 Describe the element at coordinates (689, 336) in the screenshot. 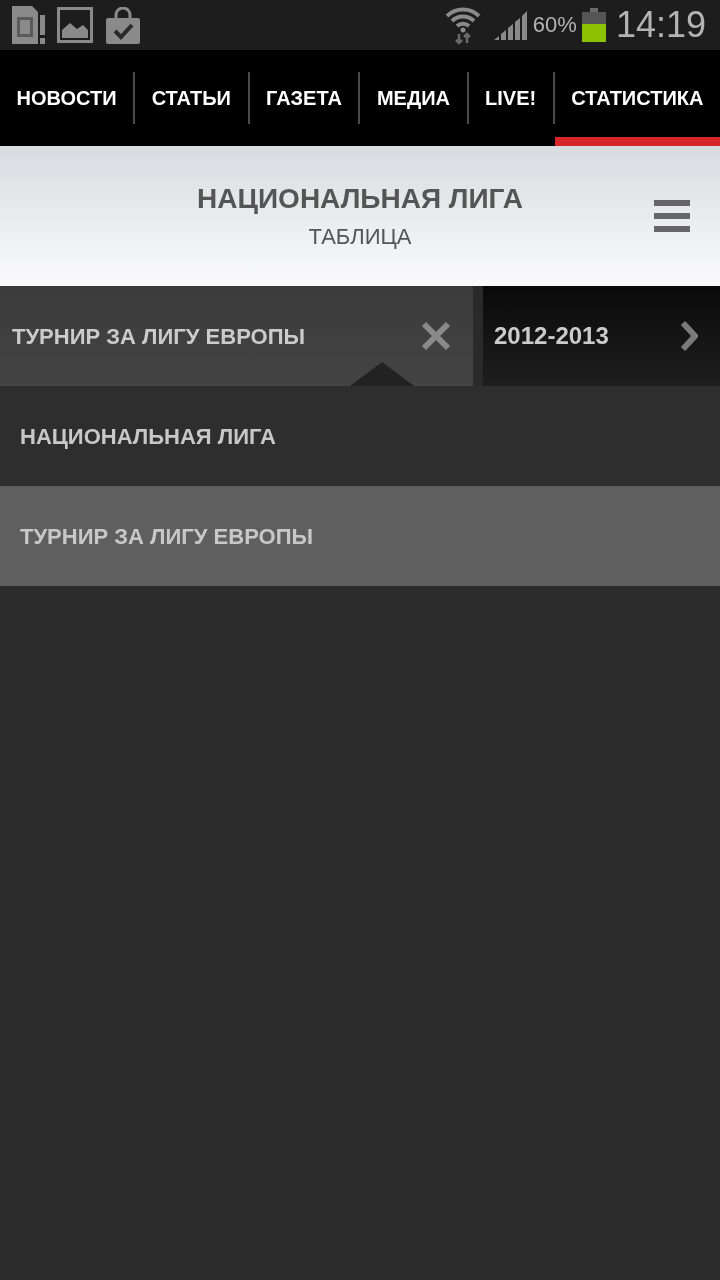

I see `chevron-right-icon` at that location.